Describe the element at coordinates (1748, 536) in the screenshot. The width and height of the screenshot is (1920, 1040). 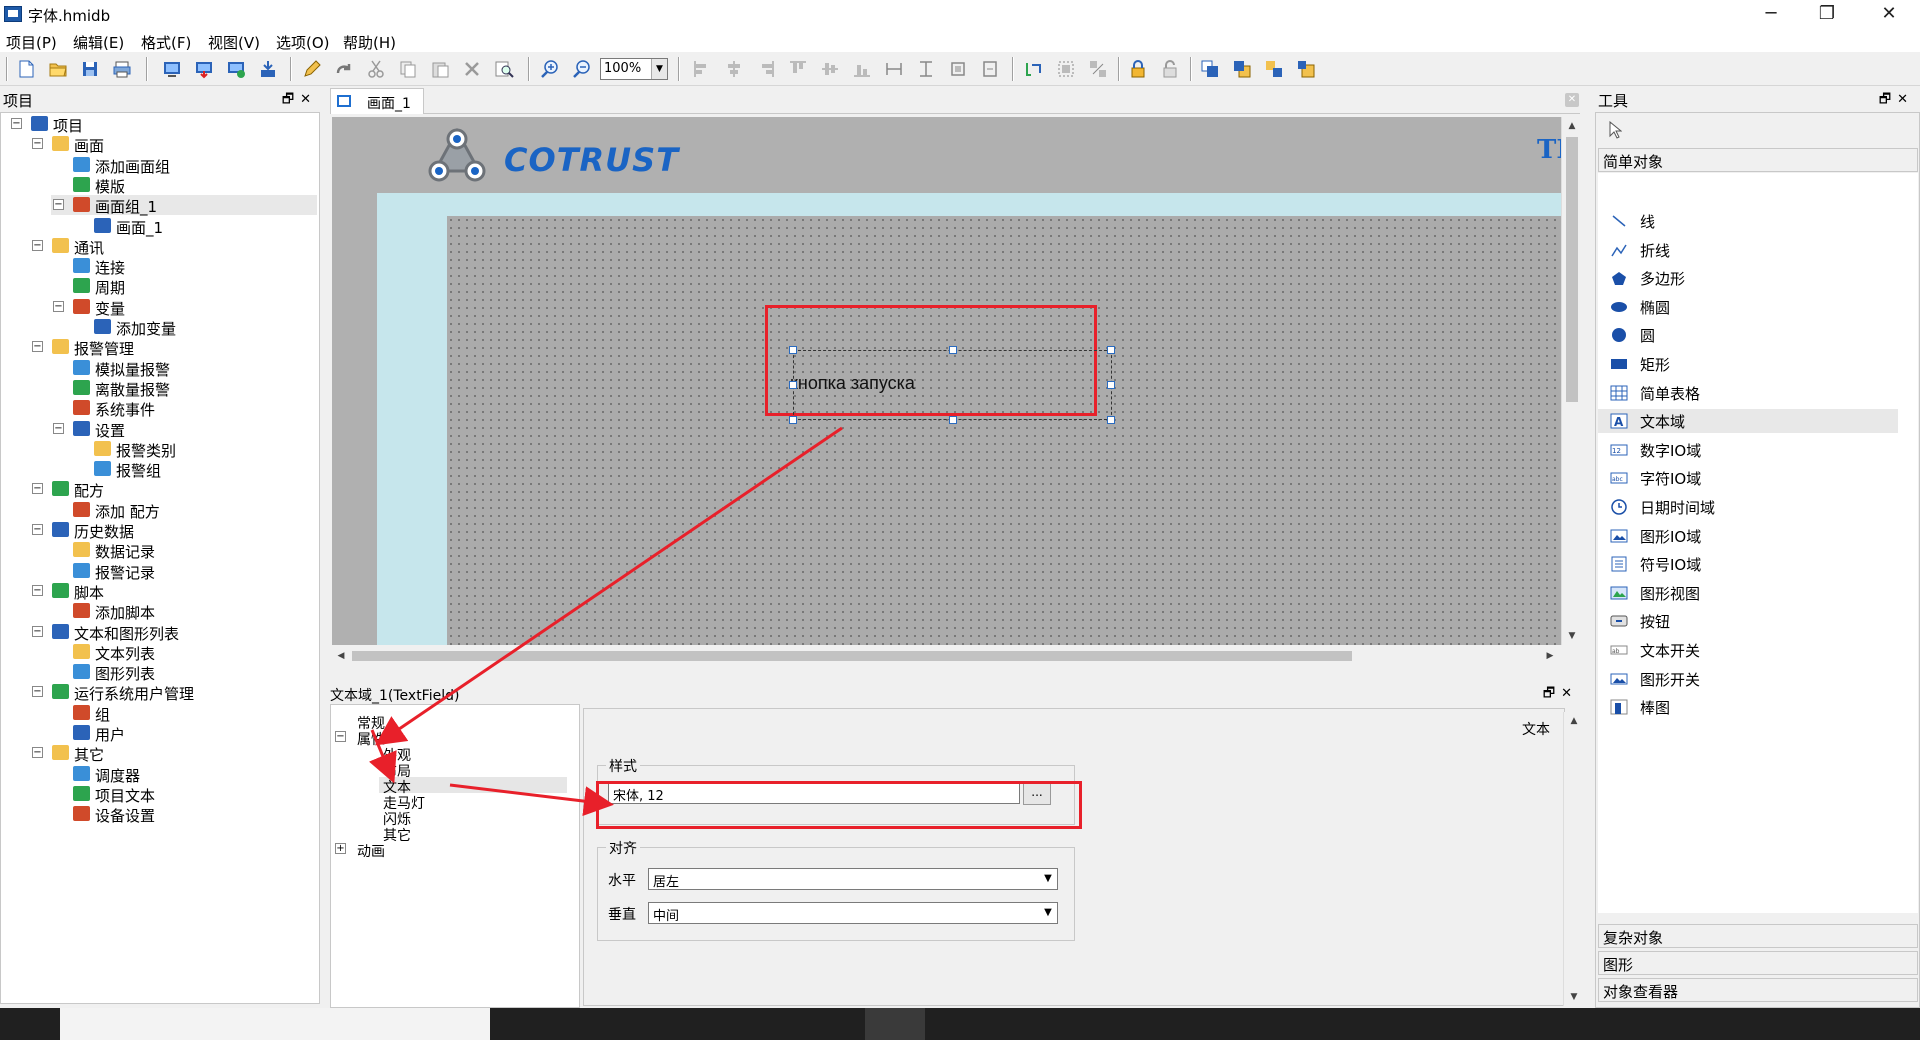
I see `tool-item: 图形IO域` at that location.